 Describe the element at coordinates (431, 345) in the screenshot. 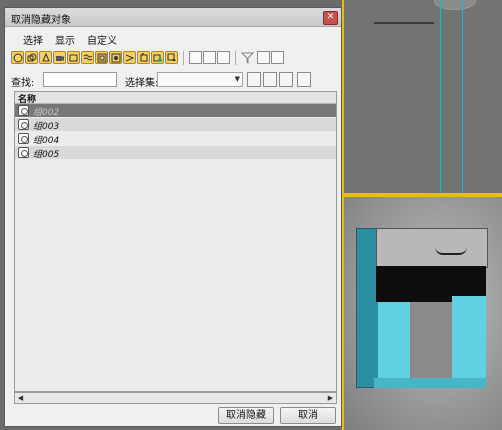

I see `cabinet-back` at that location.